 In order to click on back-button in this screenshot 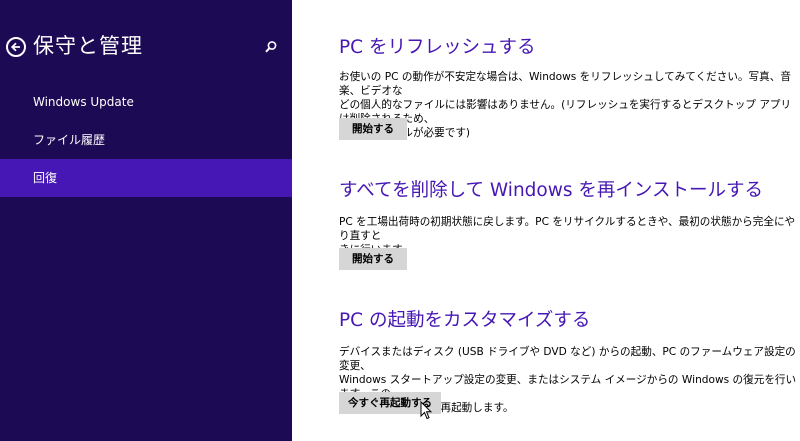, I will do `click(16, 47)`.